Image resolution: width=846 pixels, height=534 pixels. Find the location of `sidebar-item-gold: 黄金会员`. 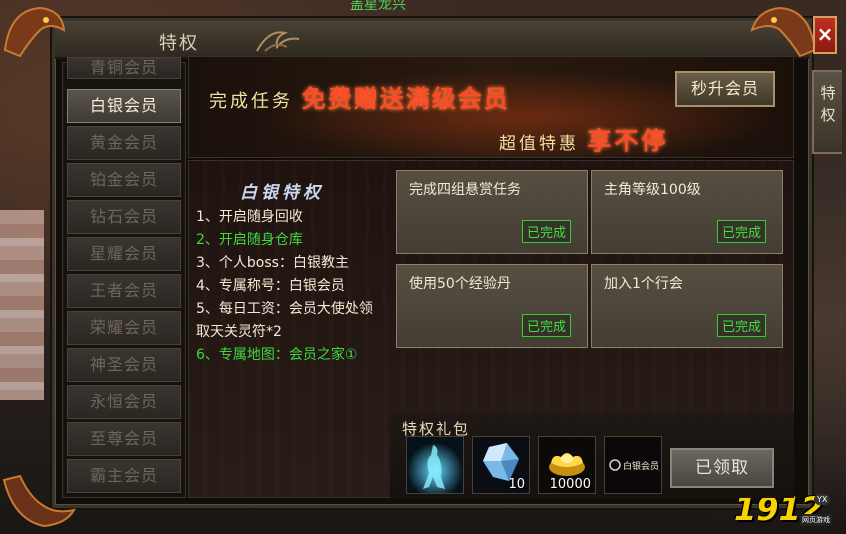

sidebar-item-gold: 黄金会员 is located at coordinates (124, 143).